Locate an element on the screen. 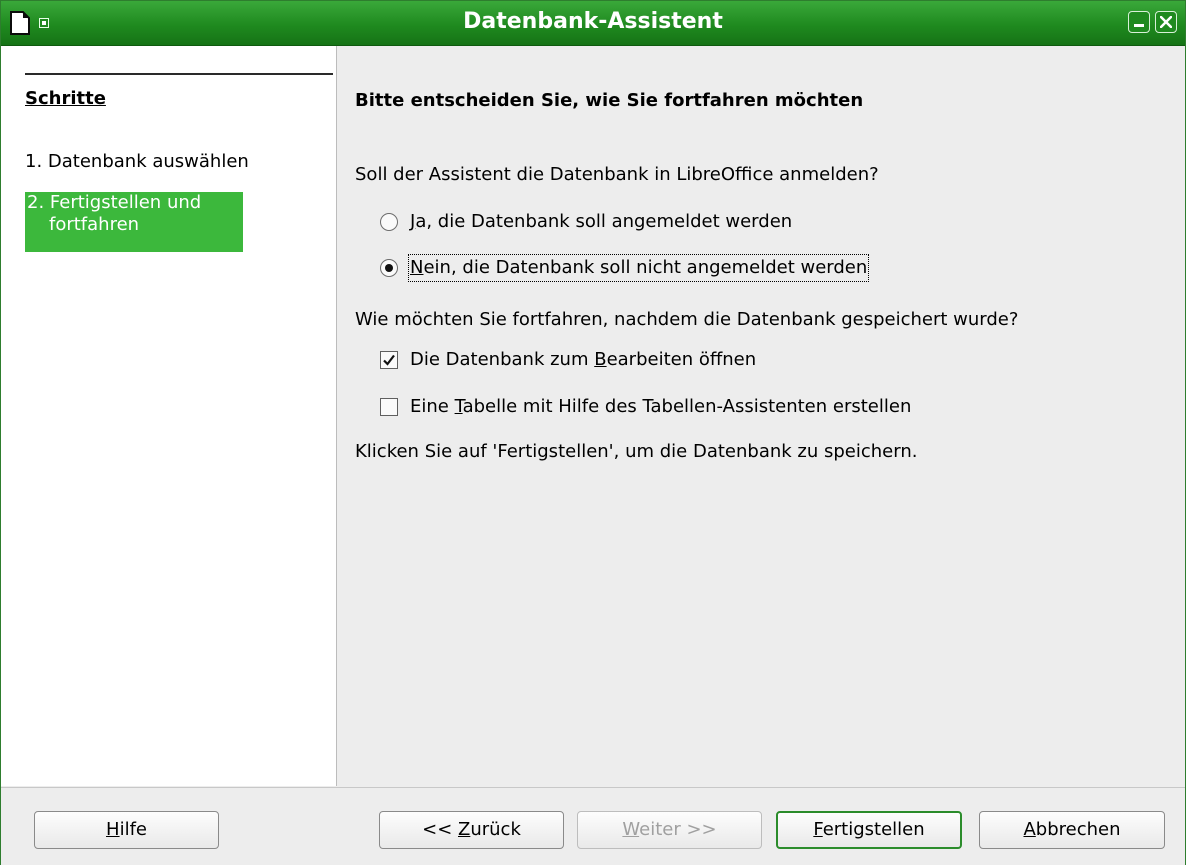 This screenshot has width=1186, height=865. step-label-line2: fortfahren is located at coordinates (94, 224).